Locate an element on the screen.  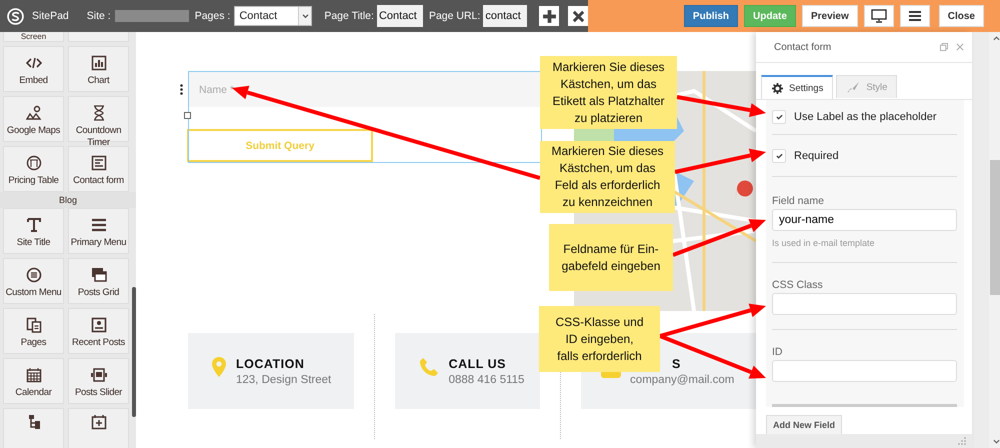
pages-label: Pages : is located at coordinates (212, 16).